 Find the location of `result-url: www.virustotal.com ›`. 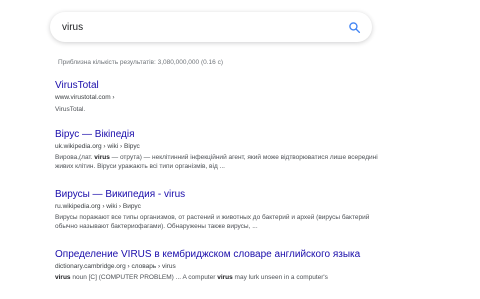

result-url: www.virustotal.com › is located at coordinates (220, 97).